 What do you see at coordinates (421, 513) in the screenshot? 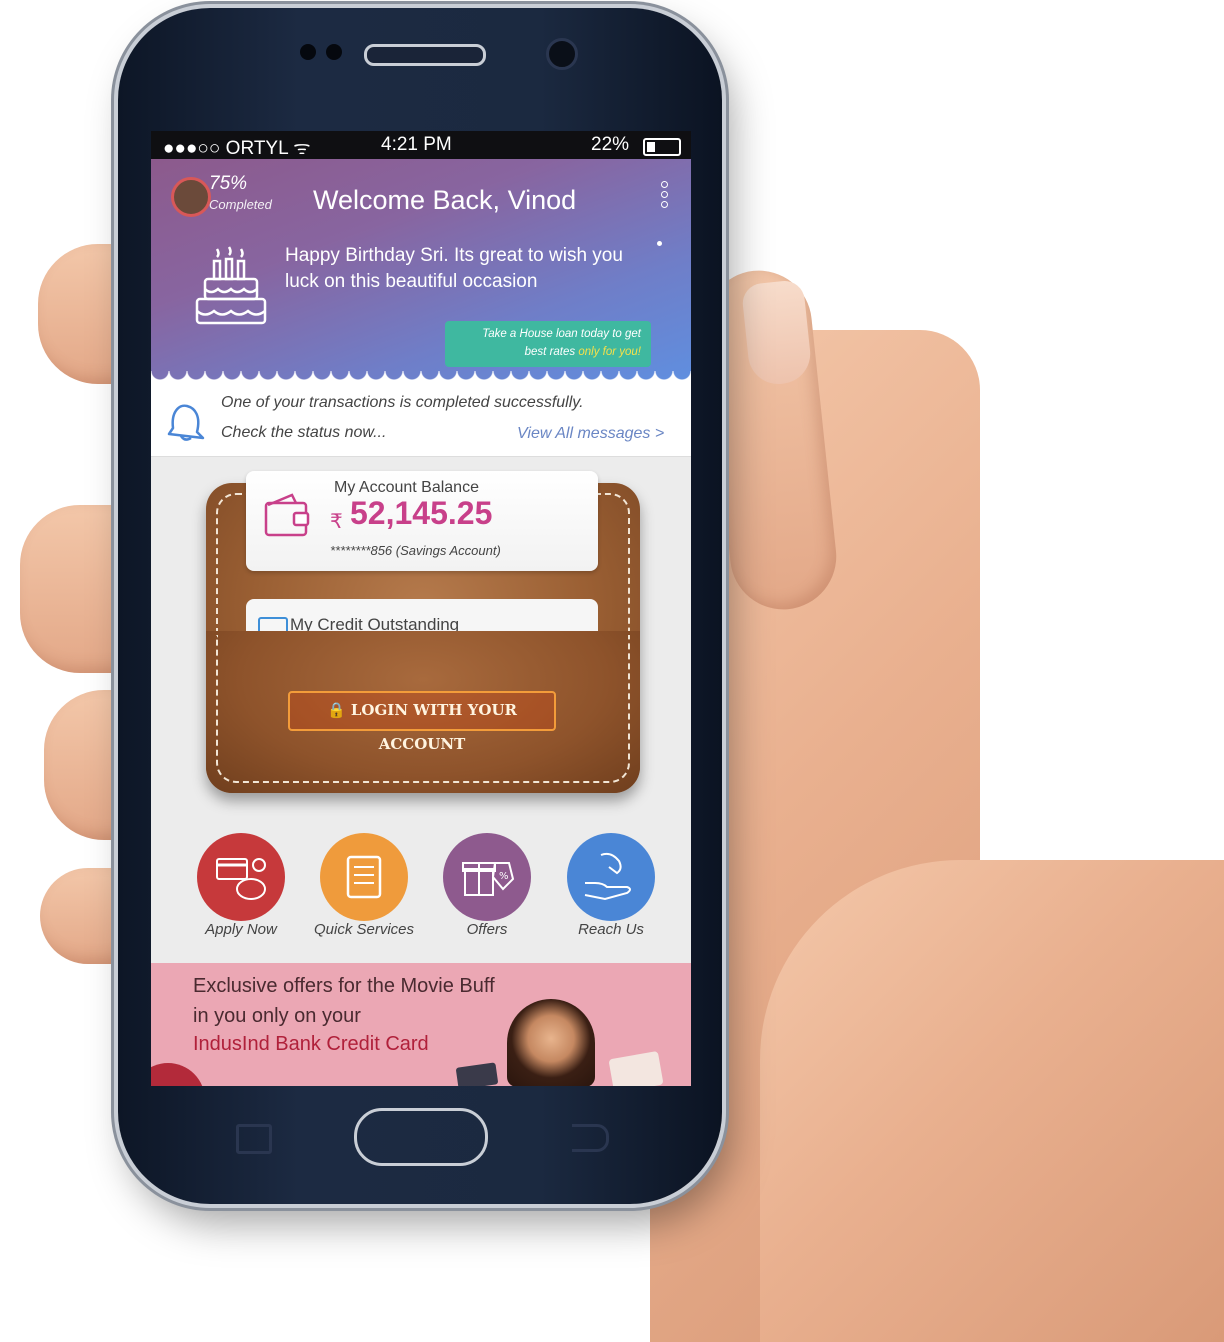
I see `account-balance-amount: 52,145.25` at bounding box center [421, 513].